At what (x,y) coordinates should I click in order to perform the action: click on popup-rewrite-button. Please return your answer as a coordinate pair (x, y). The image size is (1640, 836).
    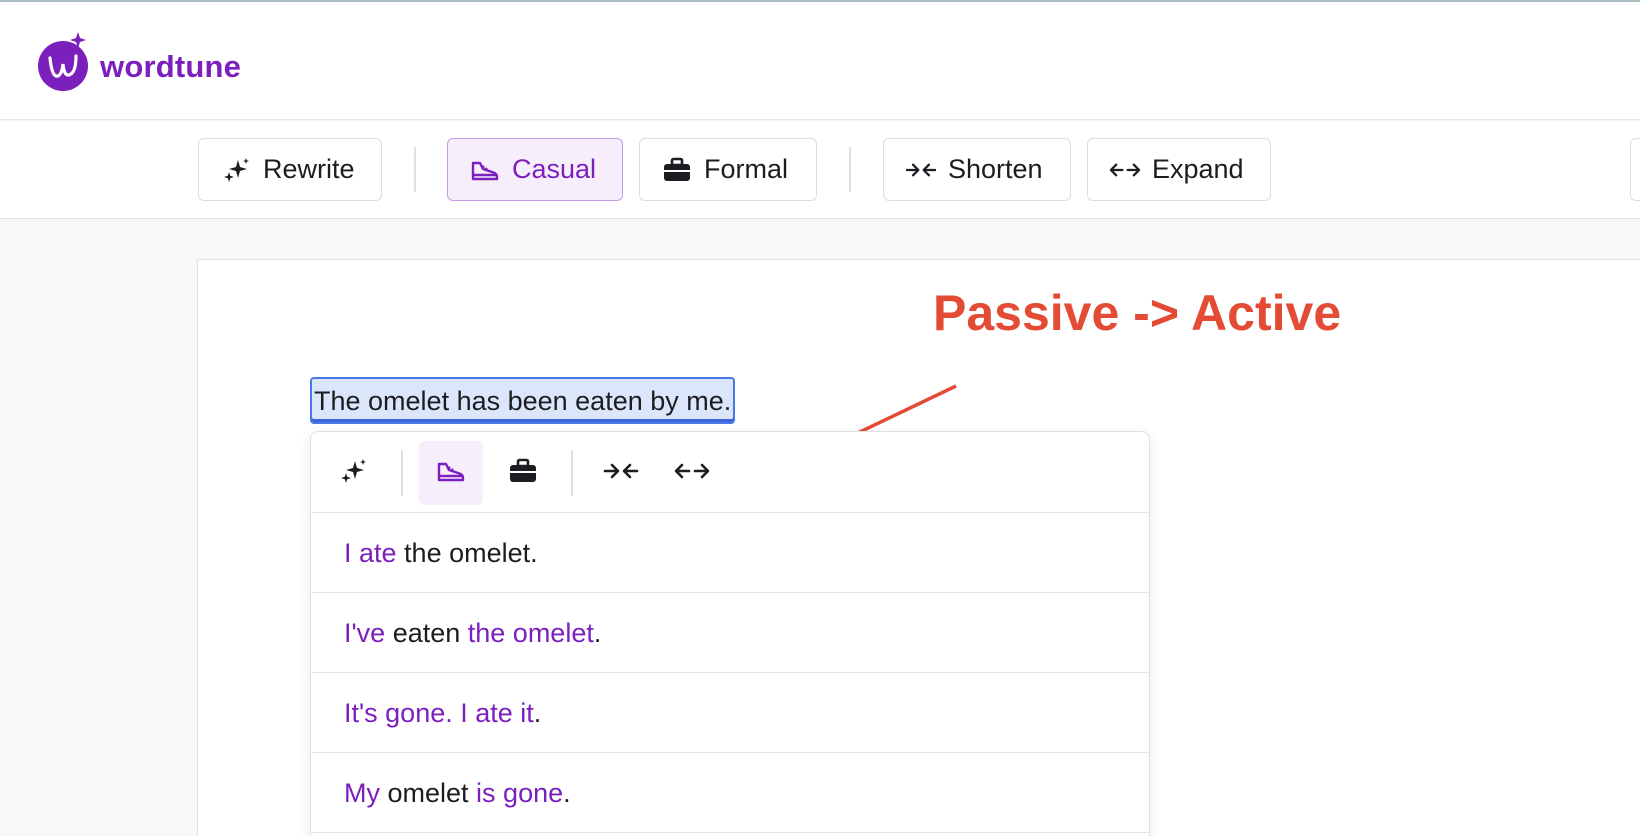
    Looking at the image, I should click on (353, 473).